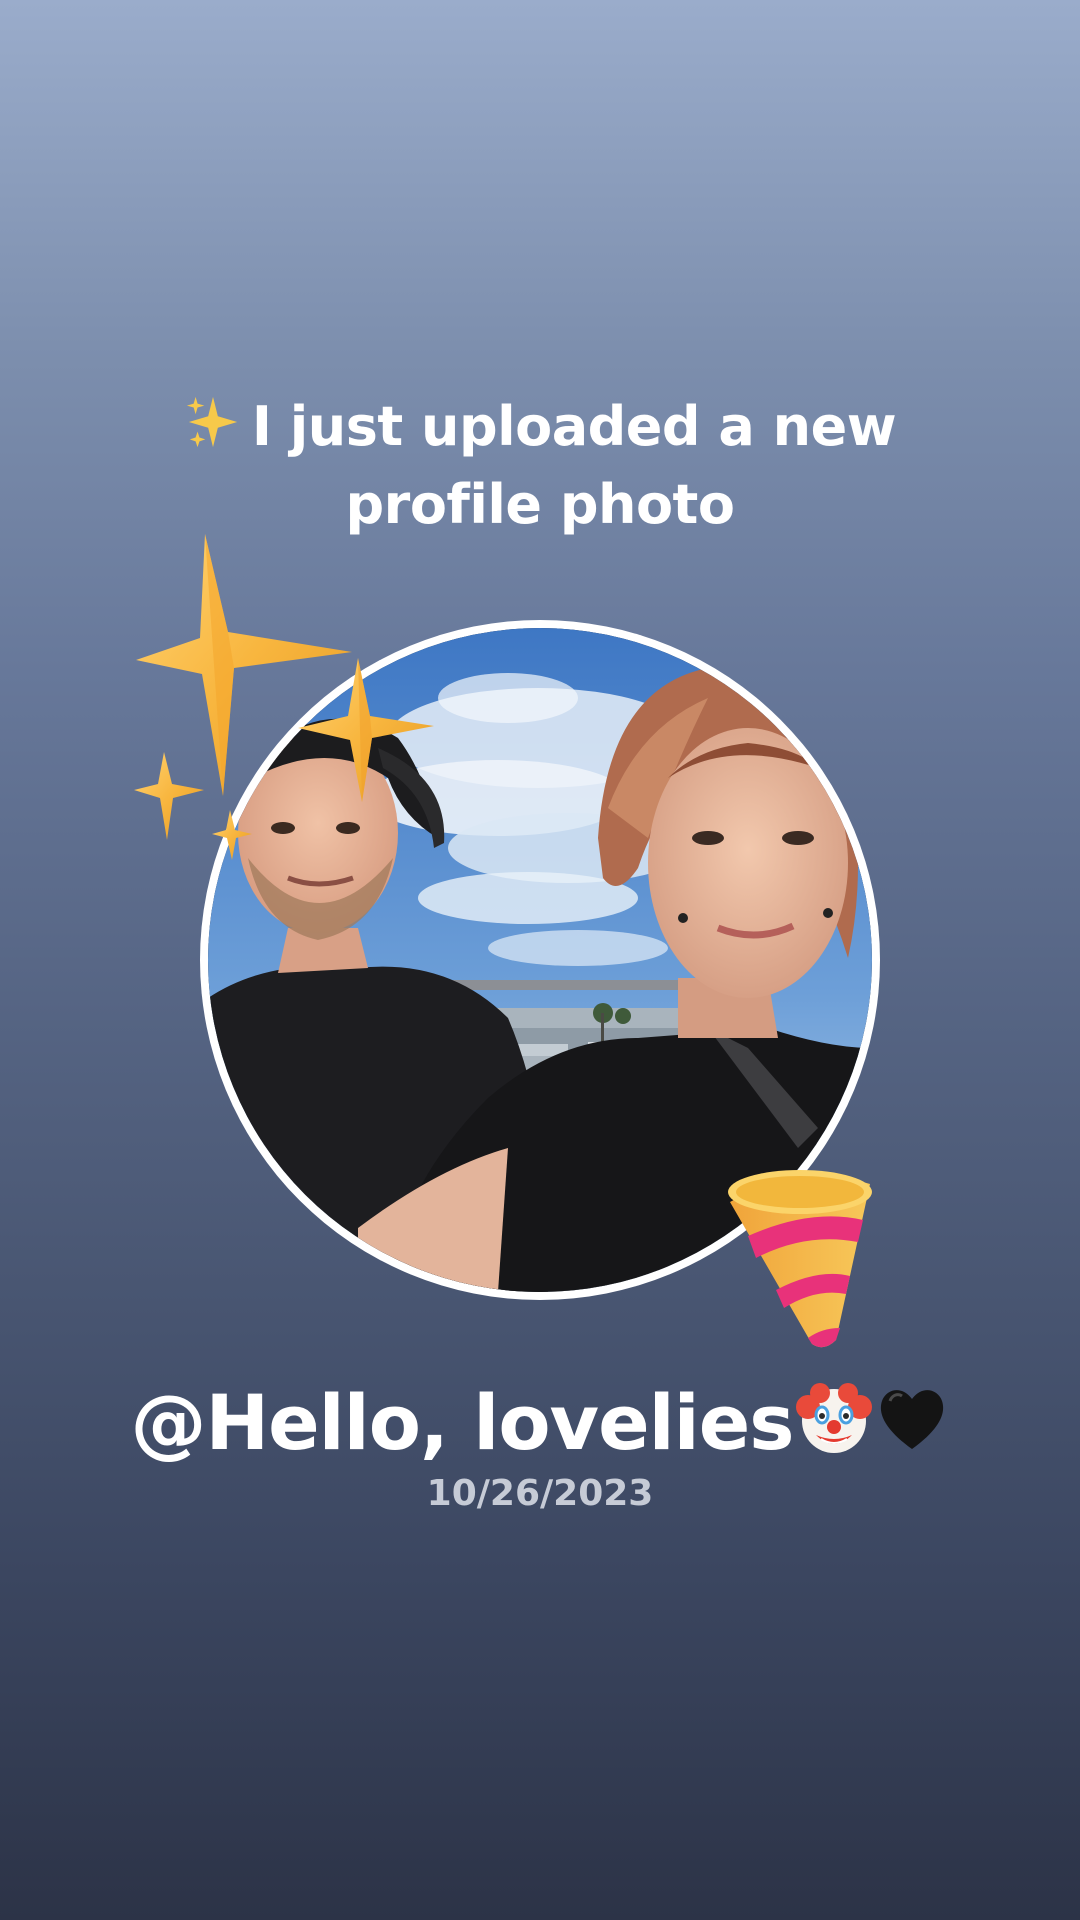 The image size is (1080, 1920). I want to click on headline-line-1: I just uploaded a new, so click(540, 427).